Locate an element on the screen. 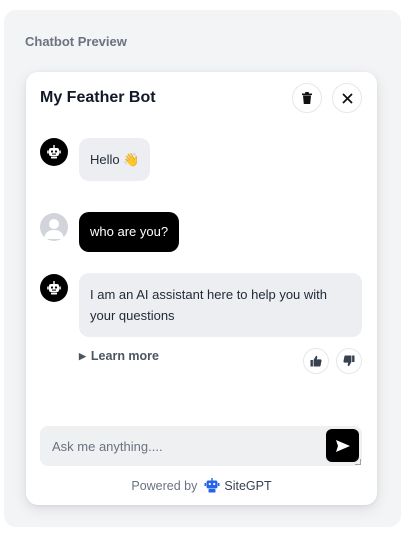 The height and width of the screenshot is (539, 405). powered-by-brand: SiteGPT is located at coordinates (247, 486).